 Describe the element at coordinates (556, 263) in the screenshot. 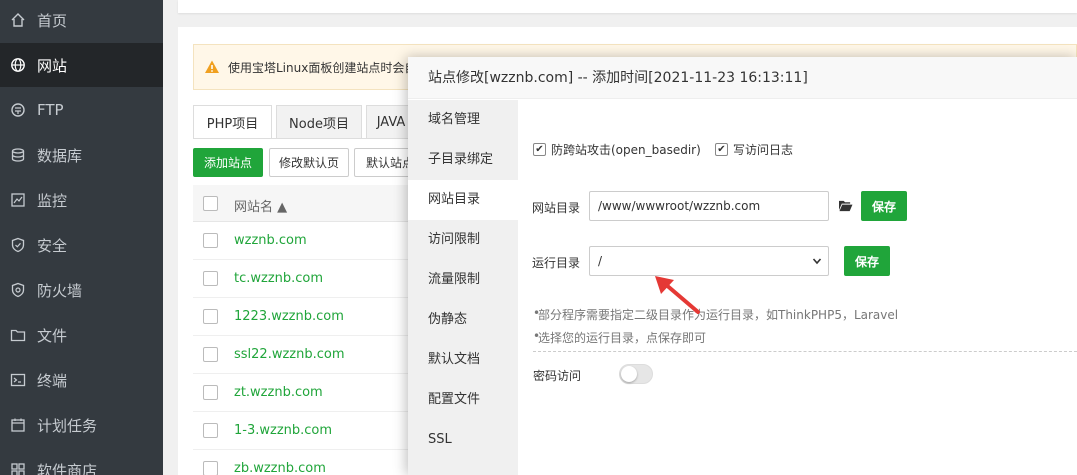

I see `run-directory-label: 运行目录` at that location.